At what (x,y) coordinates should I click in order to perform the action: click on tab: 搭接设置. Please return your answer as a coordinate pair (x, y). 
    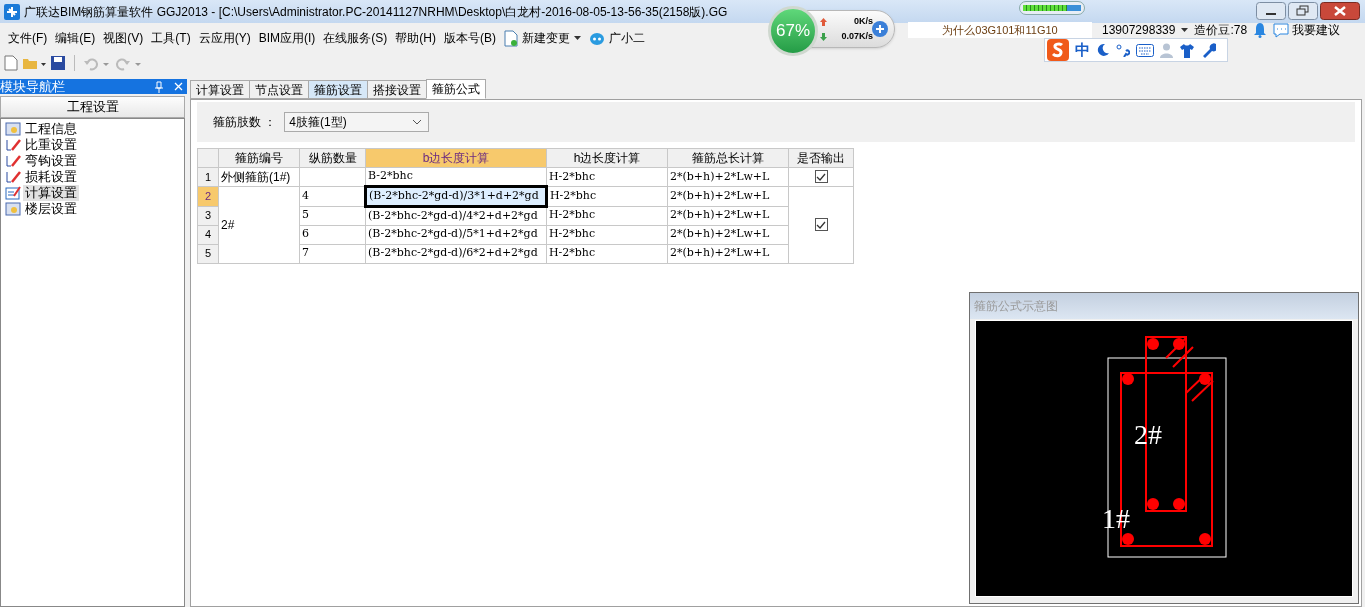
    Looking at the image, I should click on (397, 89).